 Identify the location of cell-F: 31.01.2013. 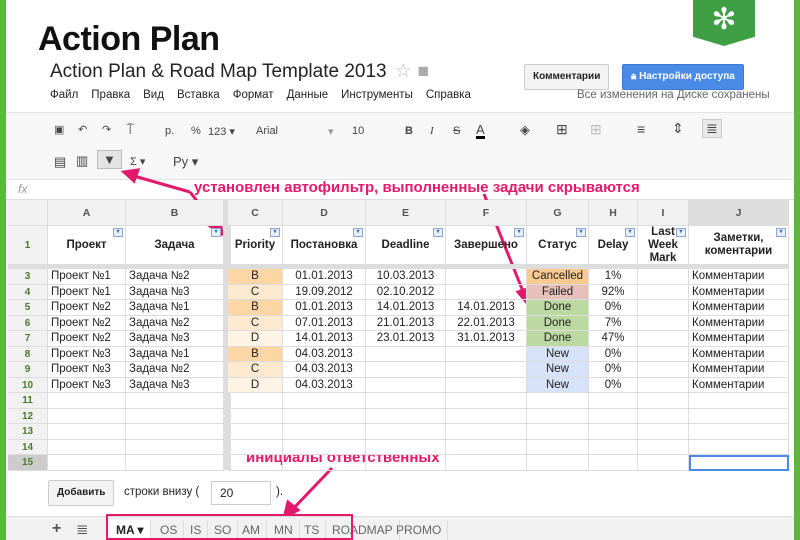
(486, 339).